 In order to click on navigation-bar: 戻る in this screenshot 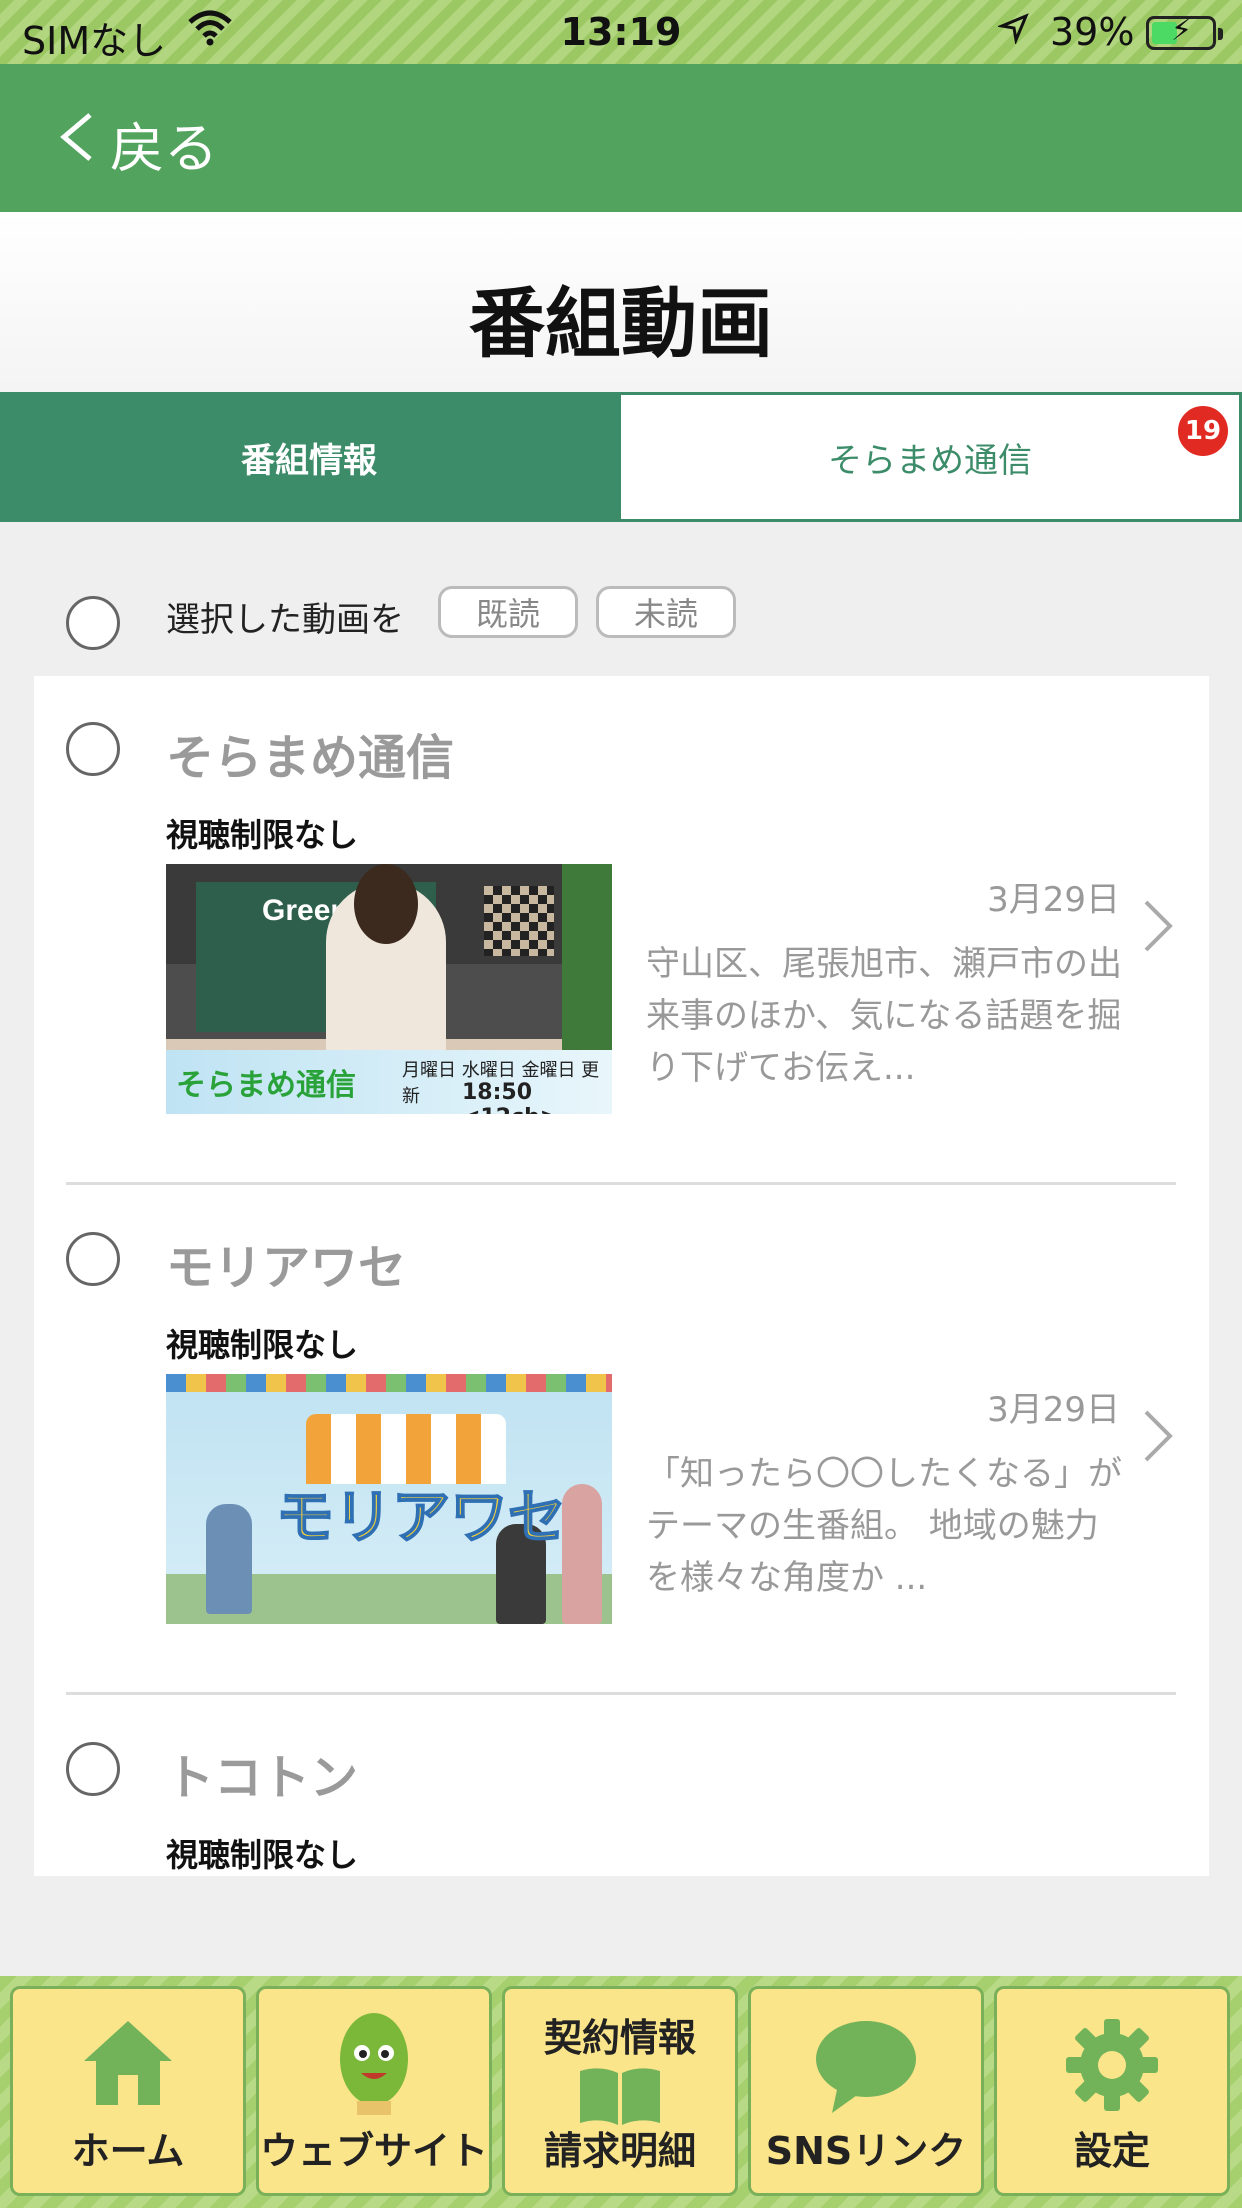, I will do `click(621, 138)`.